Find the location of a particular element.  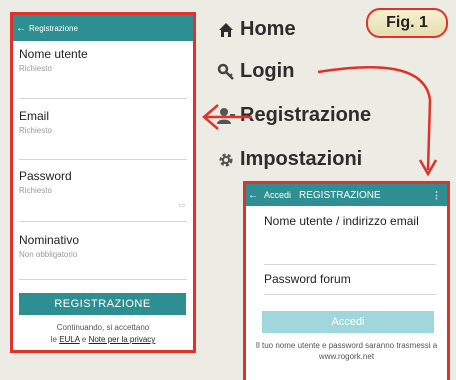

login-toolbar: ← Accedi REGISTRAZIONE ⋮ is located at coordinates (346, 195).